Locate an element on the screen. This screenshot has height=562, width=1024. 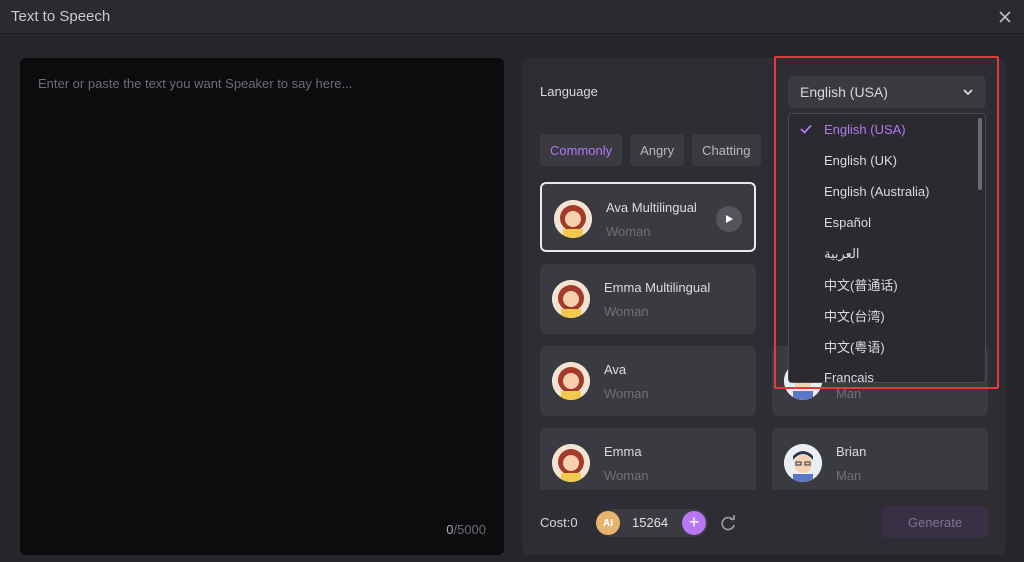
man-avatar-icon is located at coordinates (803, 463).